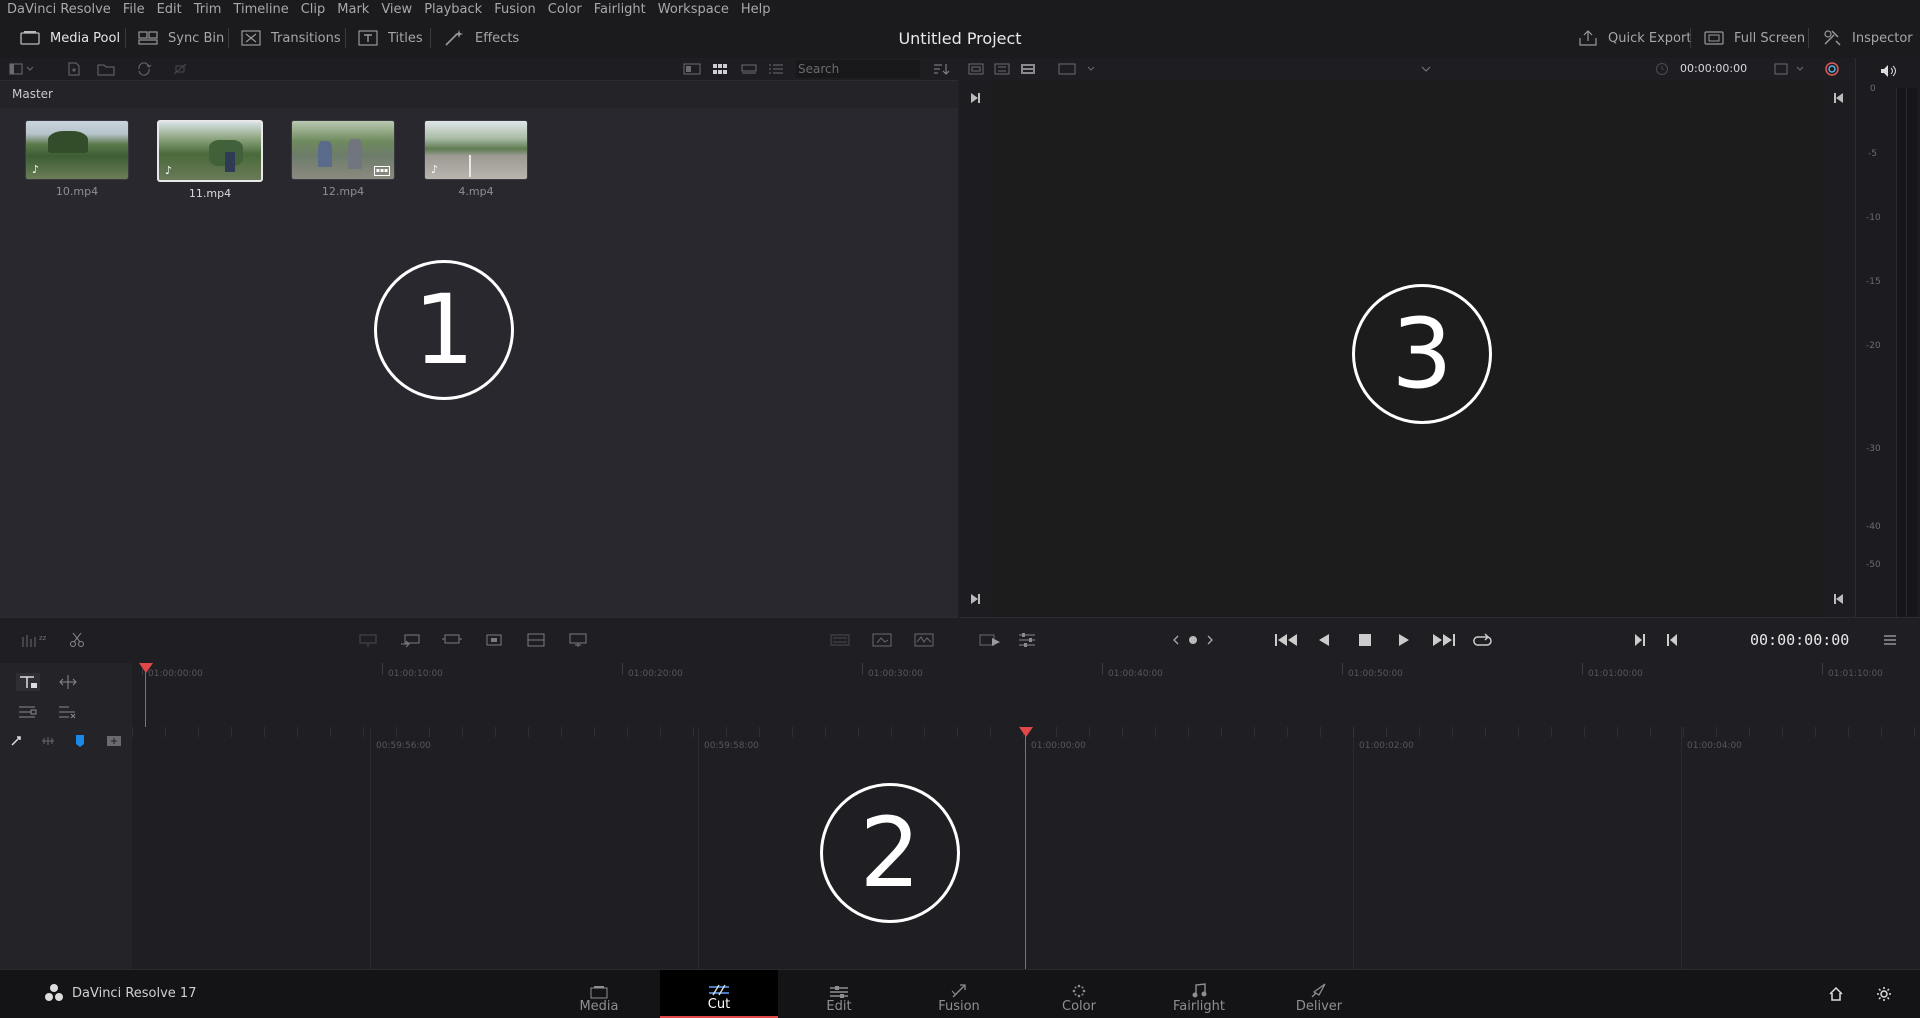 The height and width of the screenshot is (1018, 1920). Describe the element at coordinates (313, 9) in the screenshot. I see `menu-clip: Clip` at that location.